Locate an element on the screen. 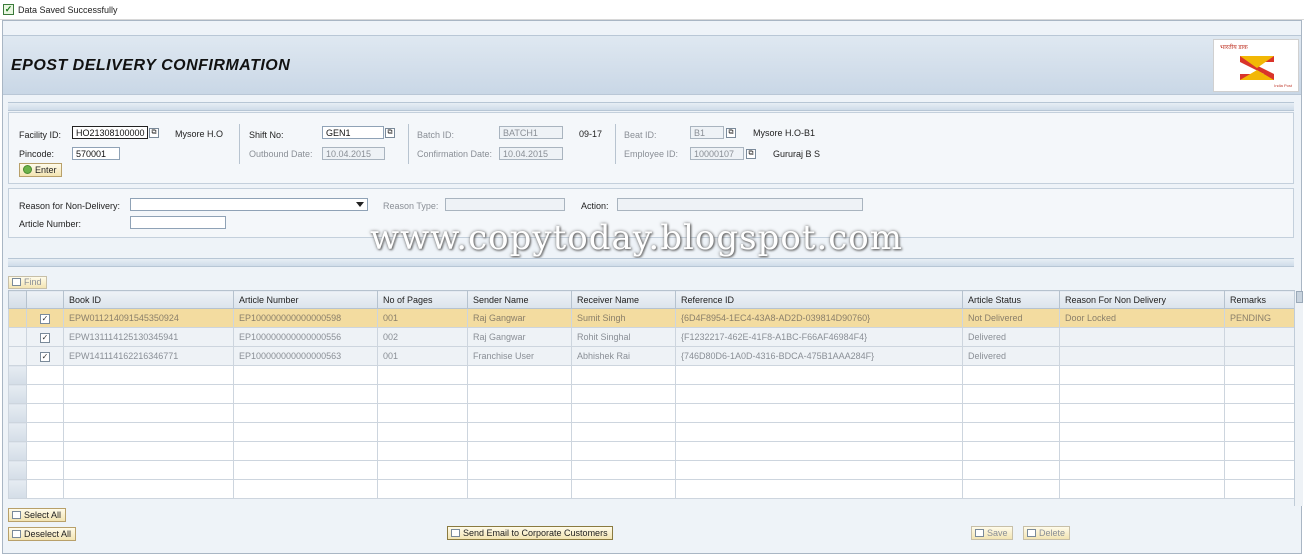 The image size is (1304, 556). table-cell: Not Delivered is located at coordinates (1011, 318).